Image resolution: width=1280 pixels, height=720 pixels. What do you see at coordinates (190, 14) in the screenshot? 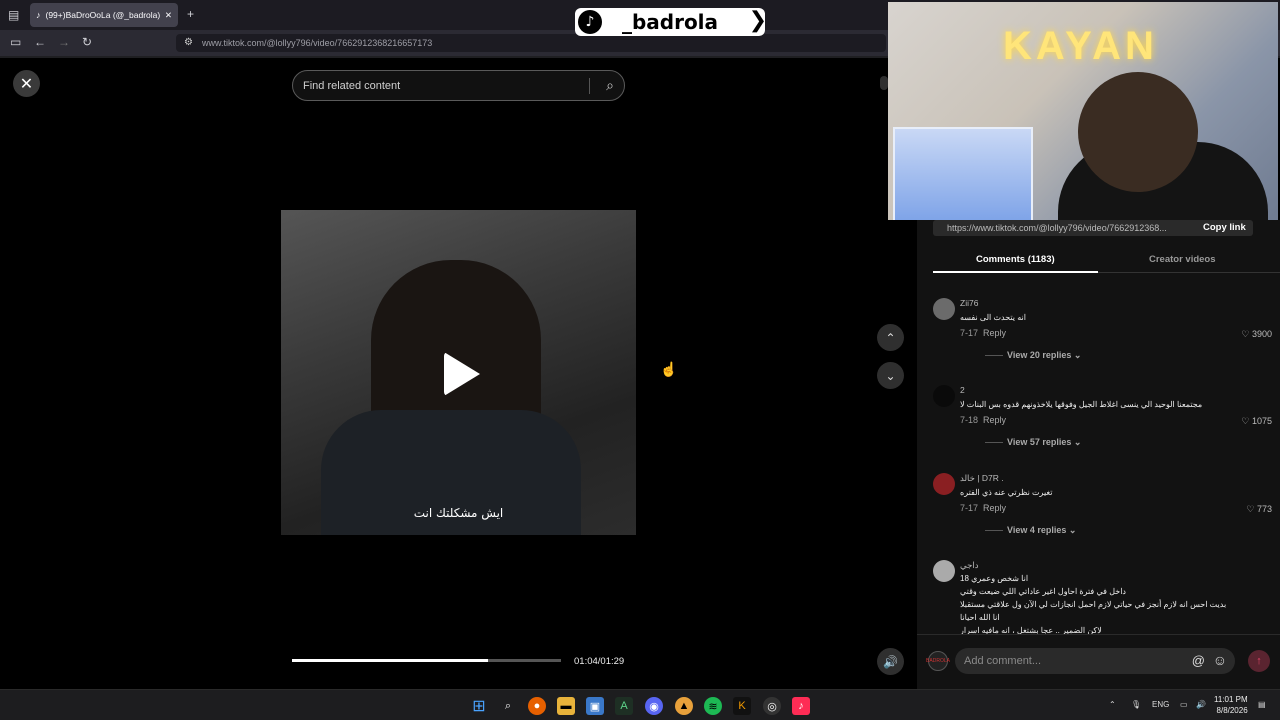
I see `new-tab-icon: +` at bounding box center [190, 14].